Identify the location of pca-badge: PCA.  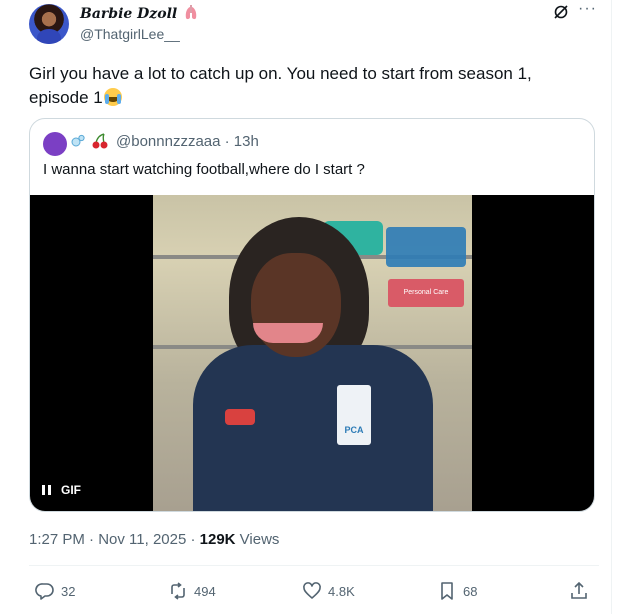
(354, 415).